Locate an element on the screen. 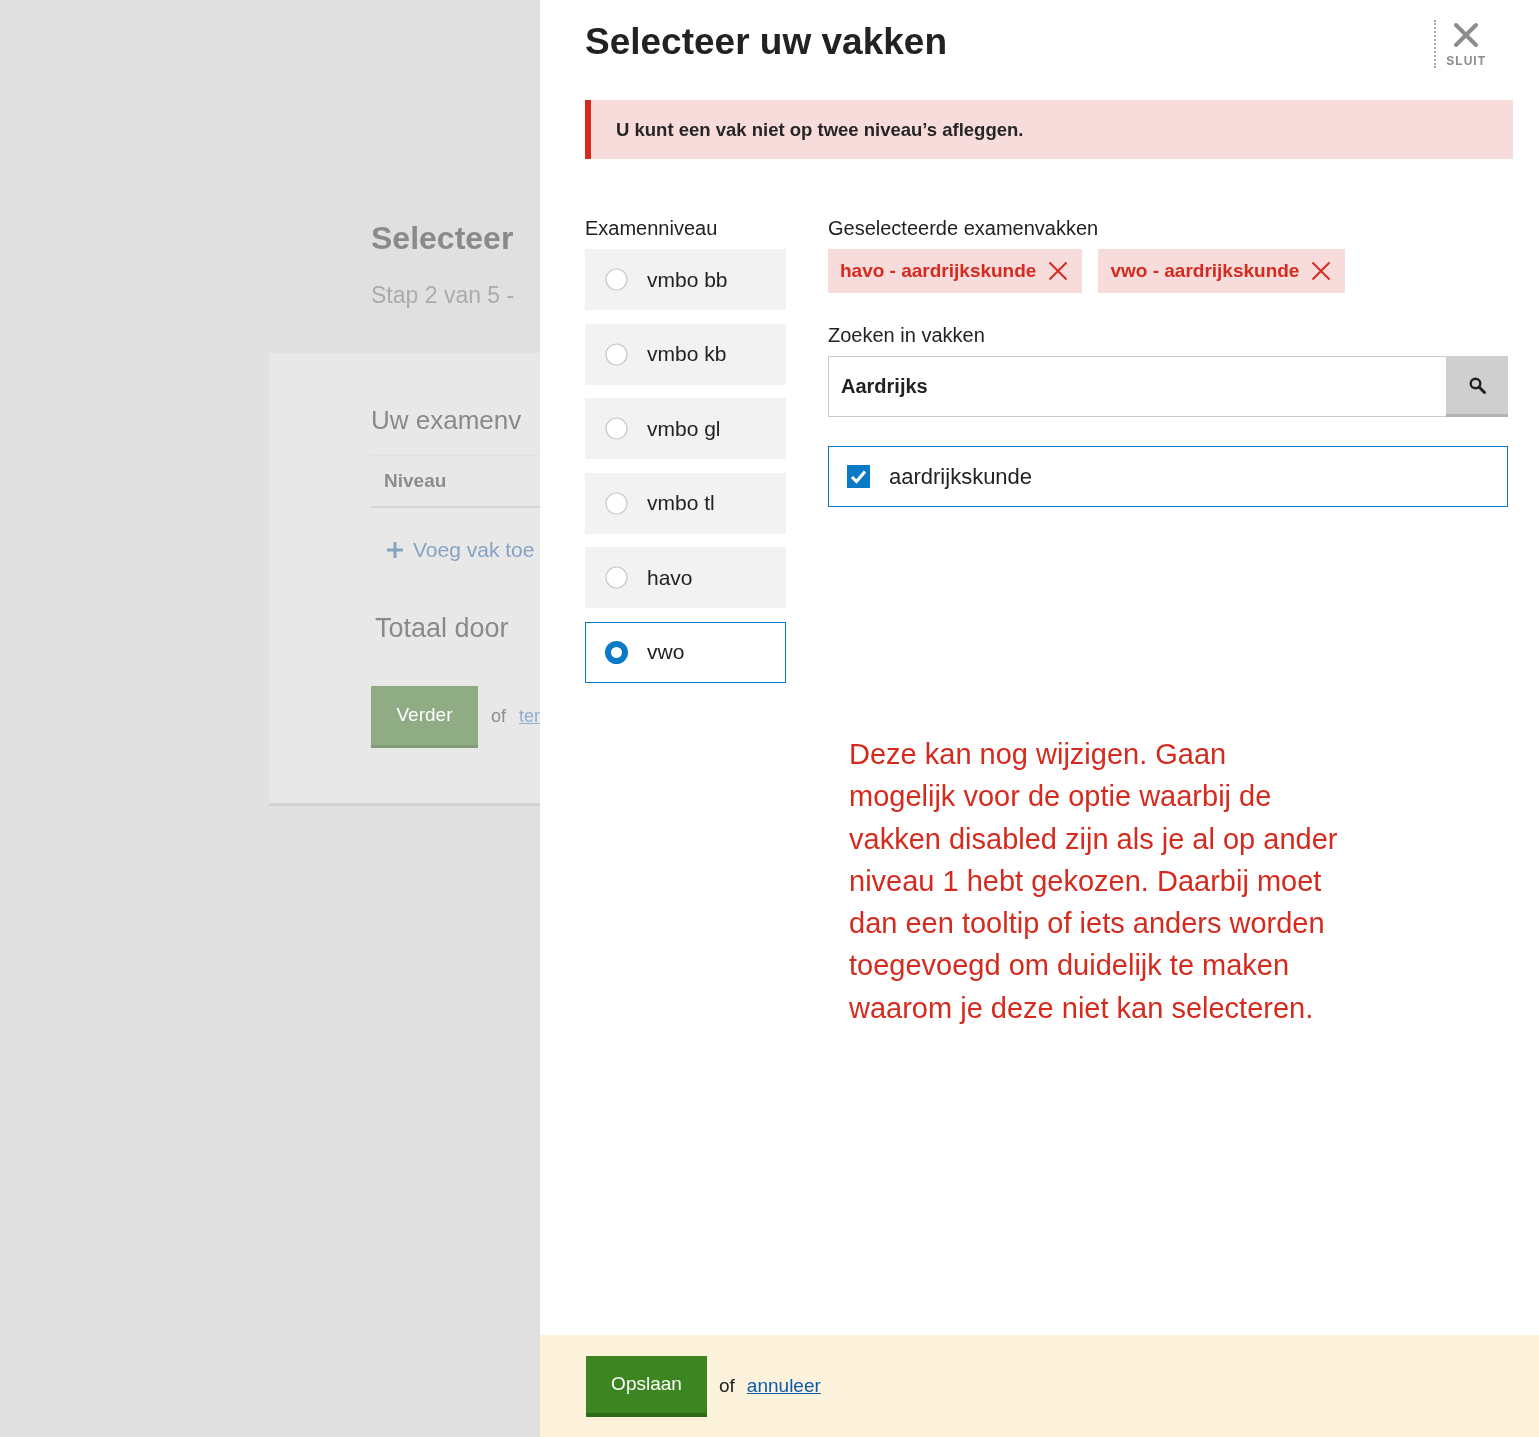 The image size is (1539, 1437). save-button: Opslaan is located at coordinates (646, 1386).